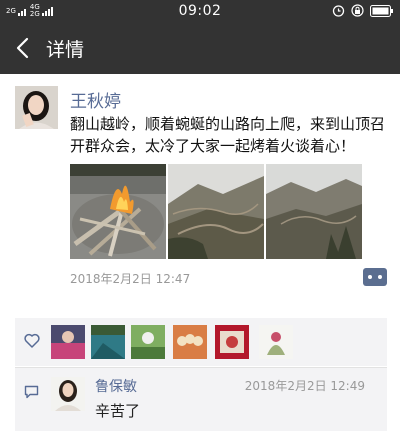  What do you see at coordinates (130, 279) in the screenshot?
I see `post-timestamp: 2018年2月2日 12:47` at bounding box center [130, 279].